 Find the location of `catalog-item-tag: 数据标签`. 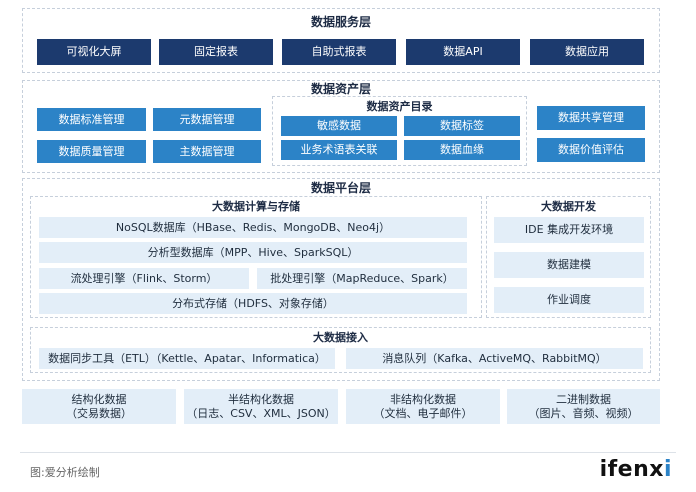

catalog-item-tag: 数据标签 is located at coordinates (462, 126).